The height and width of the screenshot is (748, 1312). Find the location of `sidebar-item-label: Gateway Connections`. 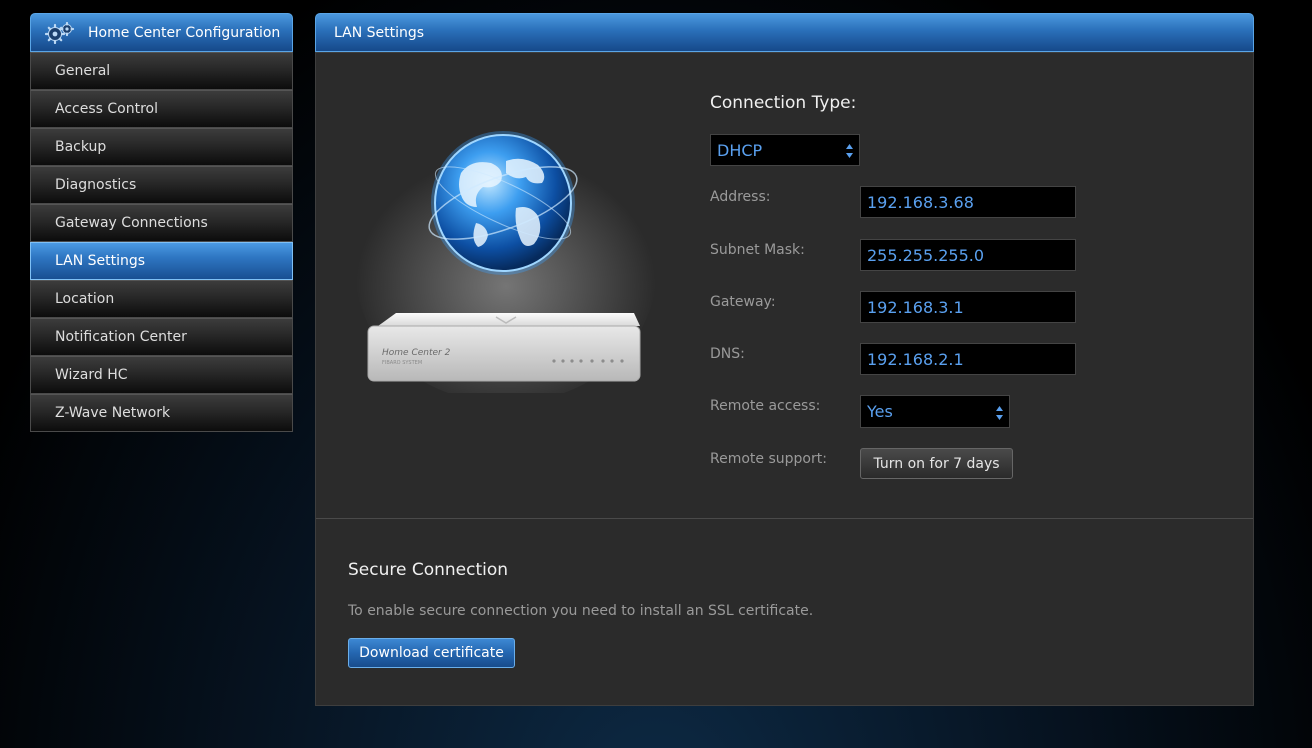

sidebar-item-label: Gateway Connections is located at coordinates (131, 223).